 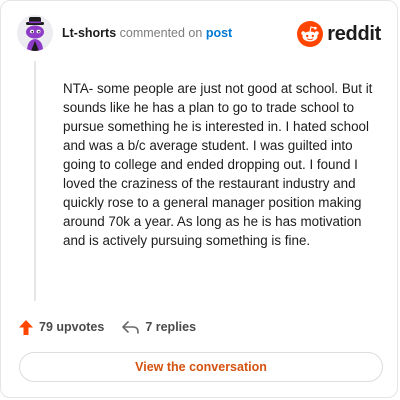 I want to click on comment-actions: 79 upvotes 7 replies, so click(x=107, y=327).